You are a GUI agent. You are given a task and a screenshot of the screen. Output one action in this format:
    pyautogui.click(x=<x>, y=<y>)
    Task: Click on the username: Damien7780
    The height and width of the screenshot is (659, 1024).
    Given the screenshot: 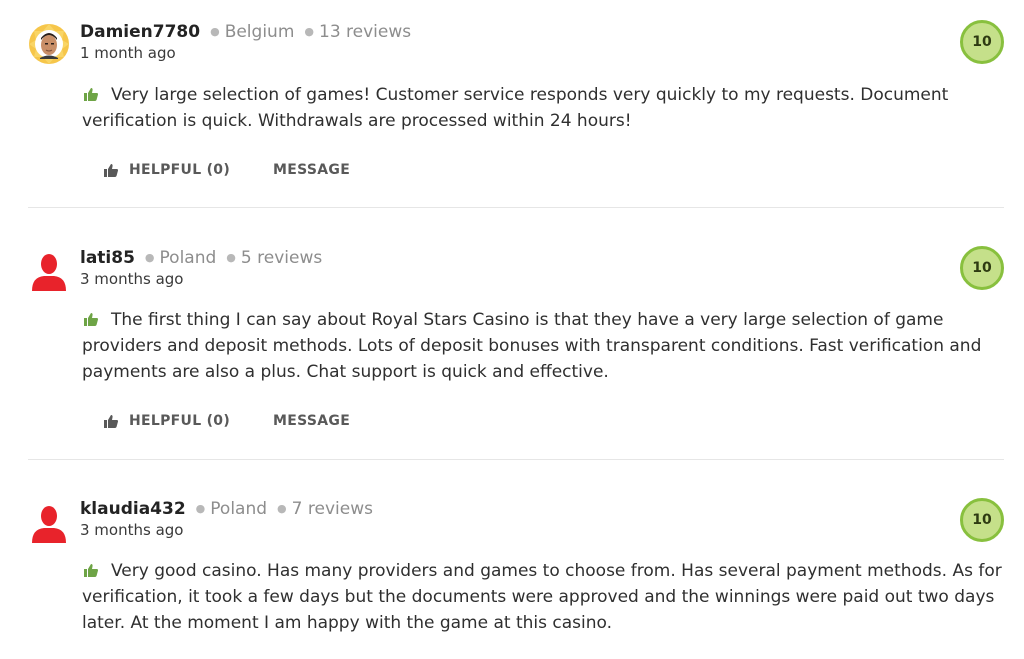 What is the action you would take?
    pyautogui.click(x=140, y=32)
    